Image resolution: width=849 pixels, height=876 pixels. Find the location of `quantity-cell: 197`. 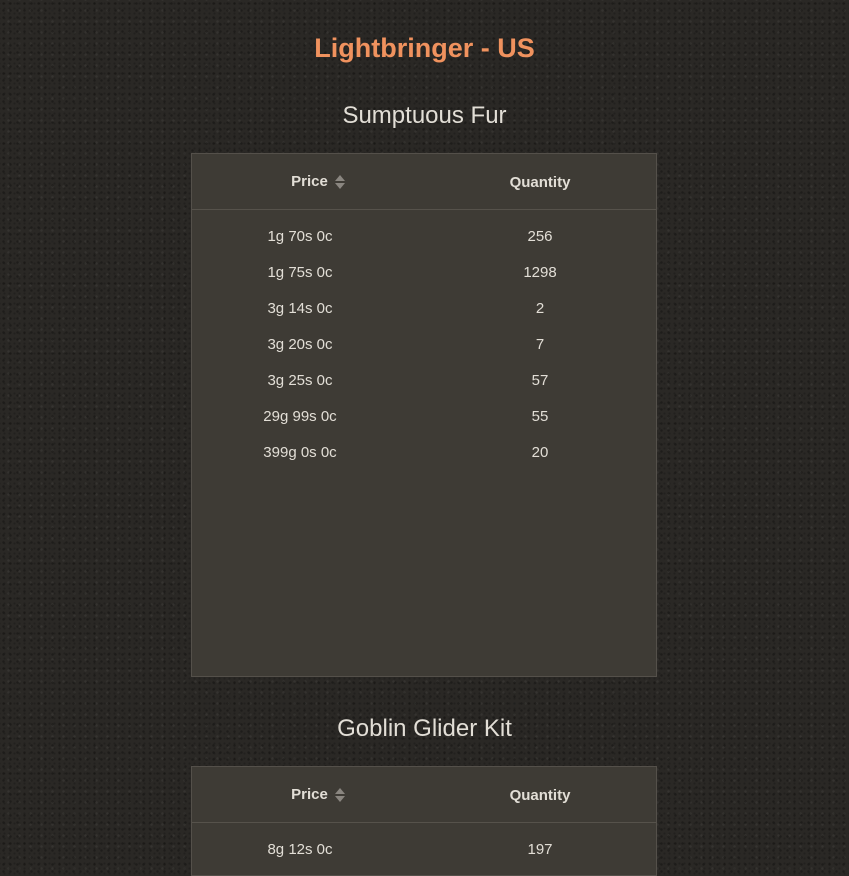

quantity-cell: 197 is located at coordinates (540, 849).